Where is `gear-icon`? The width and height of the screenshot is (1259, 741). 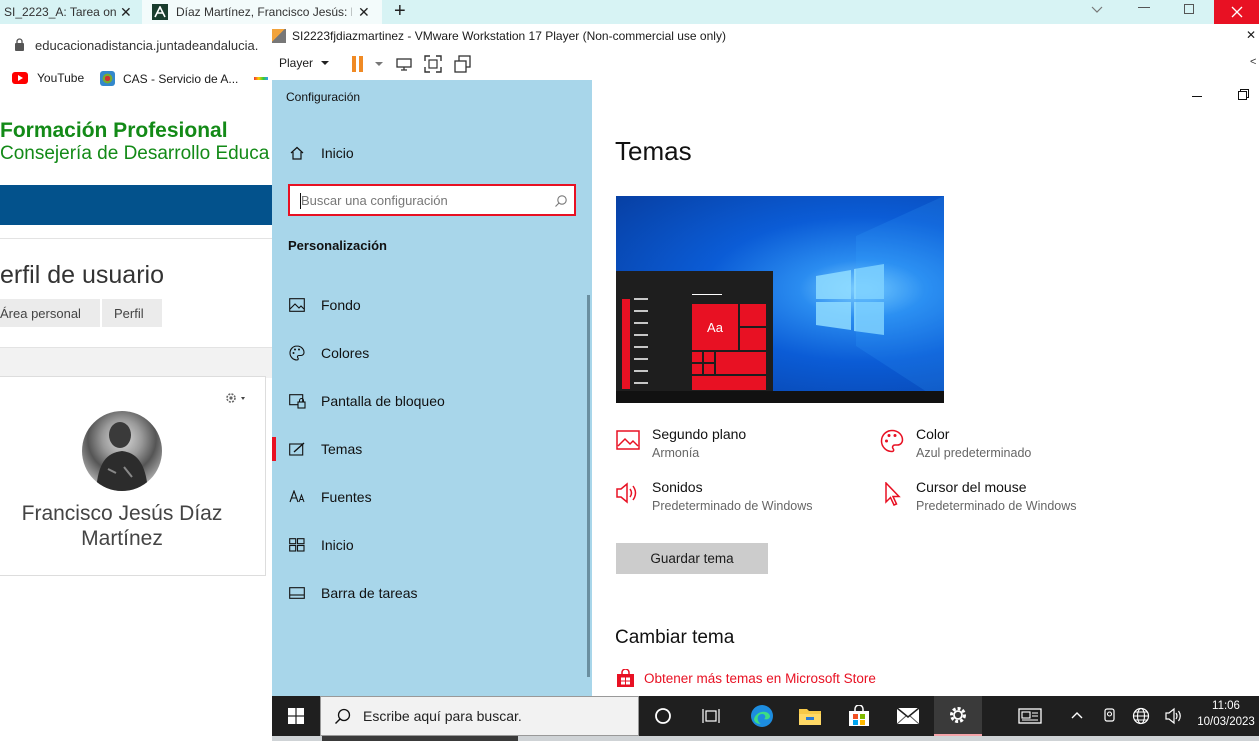 gear-icon is located at coordinates (237, 398).